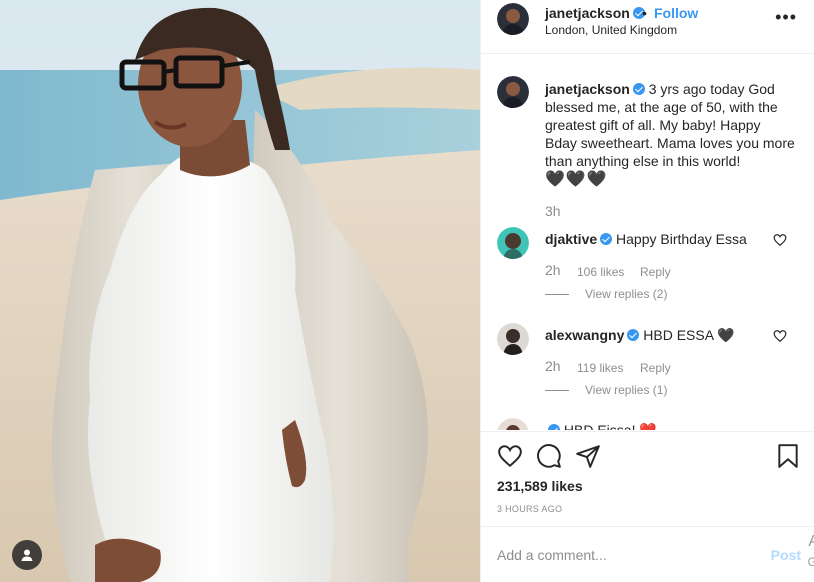  What do you see at coordinates (540, 486) in the screenshot?
I see `likes-count: 231,589 likes` at bounding box center [540, 486].